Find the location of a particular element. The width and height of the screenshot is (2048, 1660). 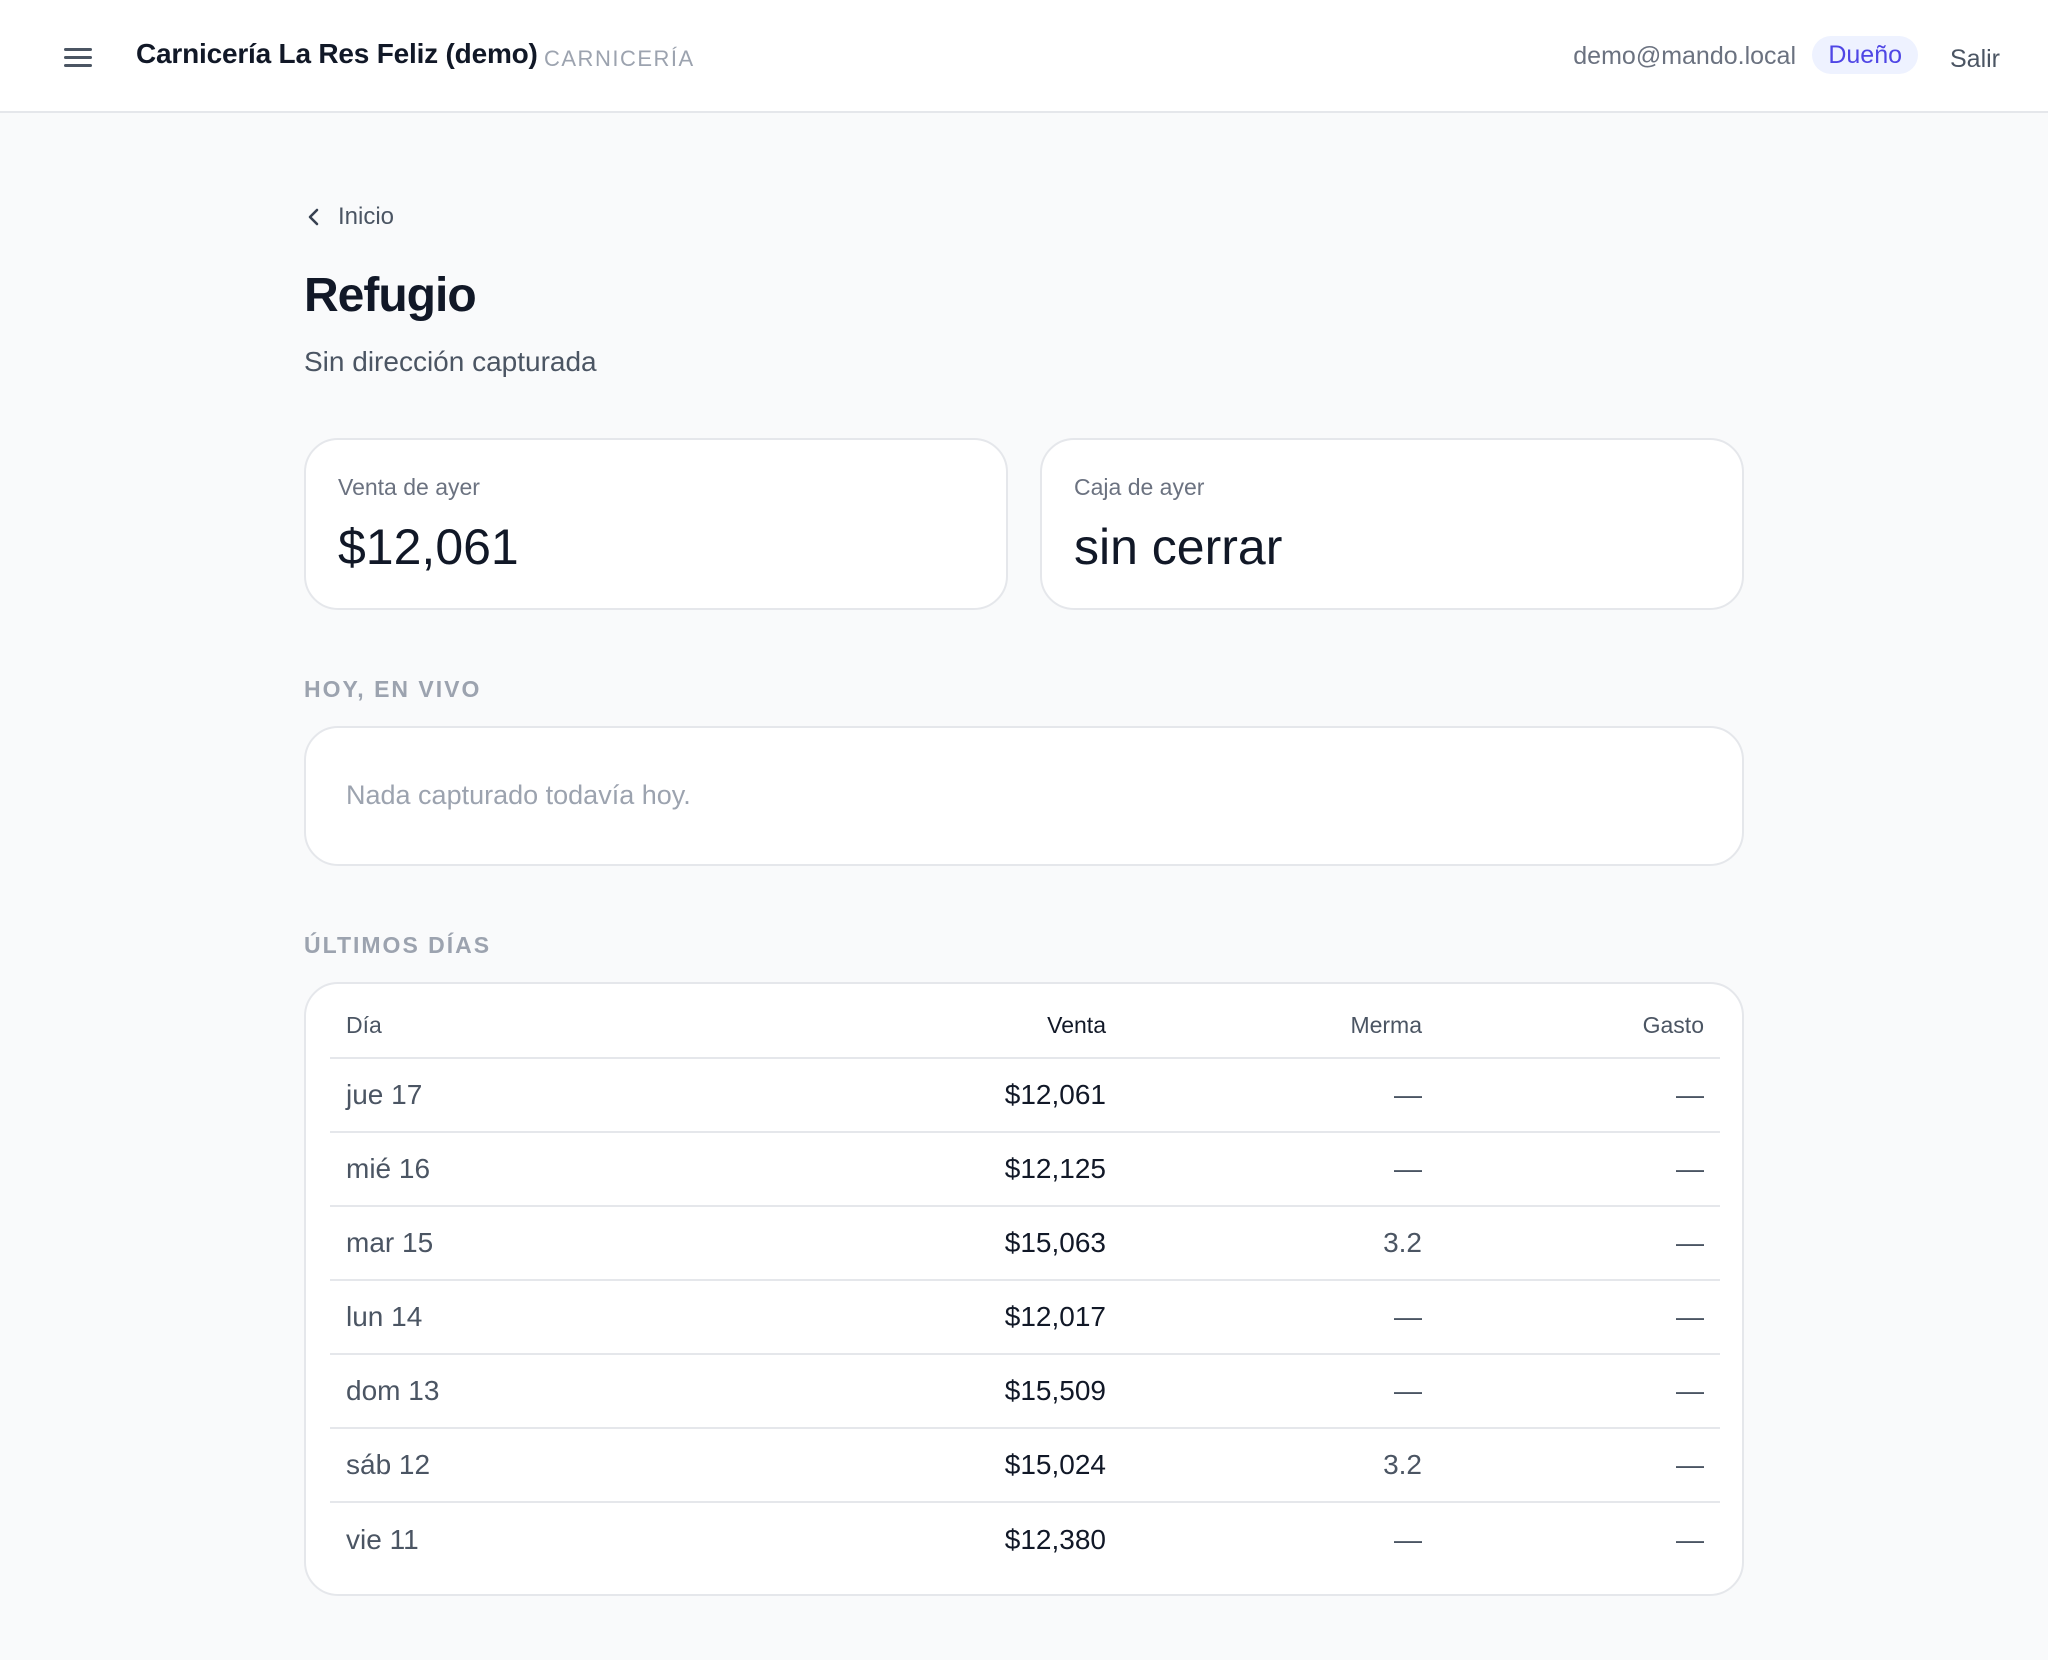

table-row: mar 15 $15,063 3.2 — is located at coordinates (1025, 1243).